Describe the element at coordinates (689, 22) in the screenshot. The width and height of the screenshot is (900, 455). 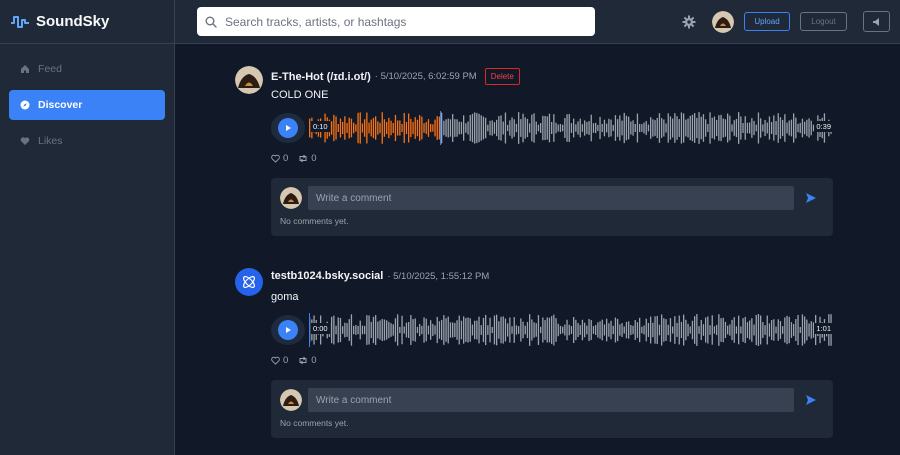
I see `gear-icon` at that location.